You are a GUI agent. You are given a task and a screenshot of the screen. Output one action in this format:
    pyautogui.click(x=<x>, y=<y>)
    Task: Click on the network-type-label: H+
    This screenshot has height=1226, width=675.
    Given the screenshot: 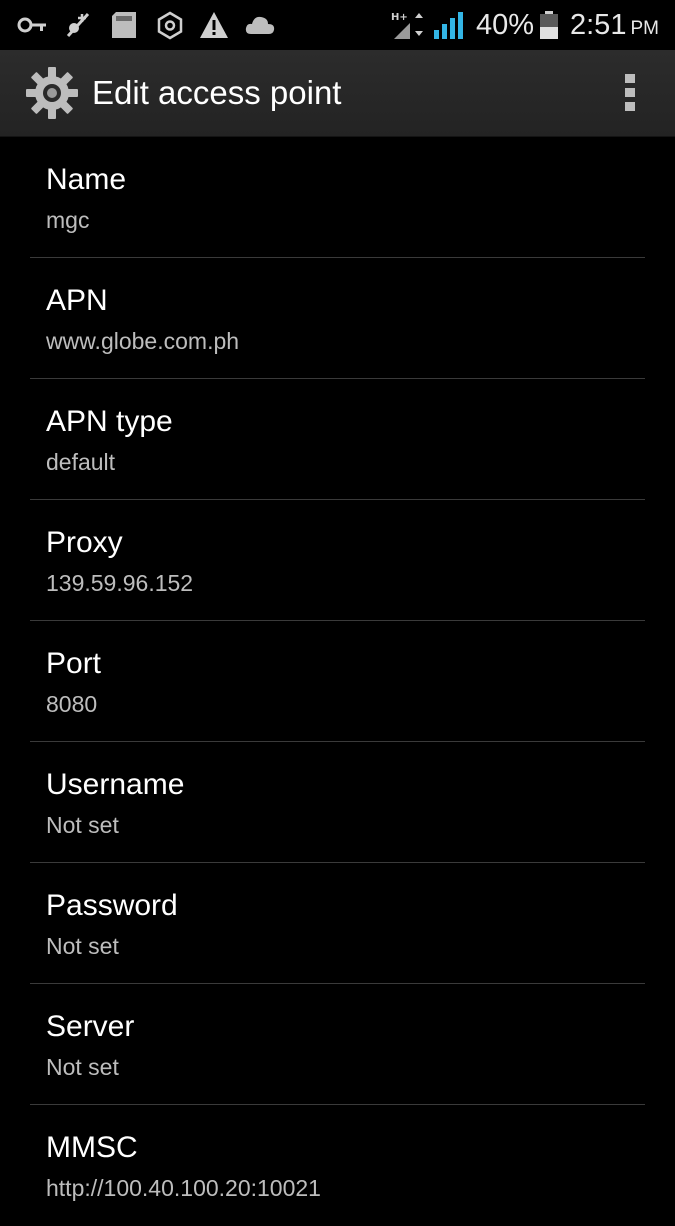 What is the action you would take?
    pyautogui.click(x=399, y=17)
    